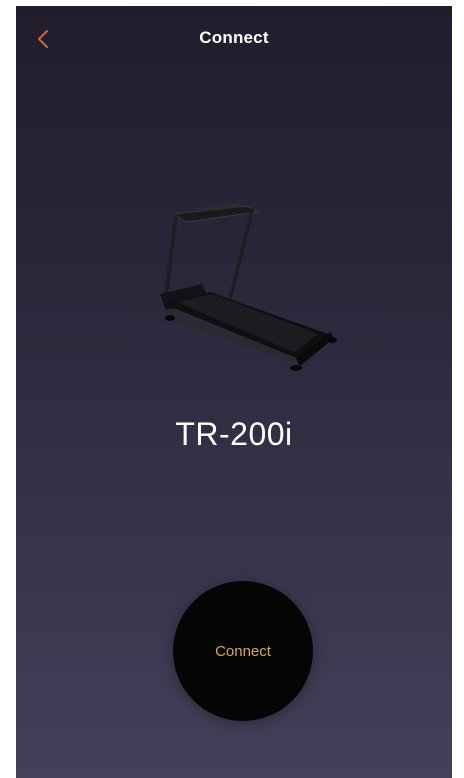  What do you see at coordinates (248, 287) in the screenshot?
I see `treadmill-icon` at bounding box center [248, 287].